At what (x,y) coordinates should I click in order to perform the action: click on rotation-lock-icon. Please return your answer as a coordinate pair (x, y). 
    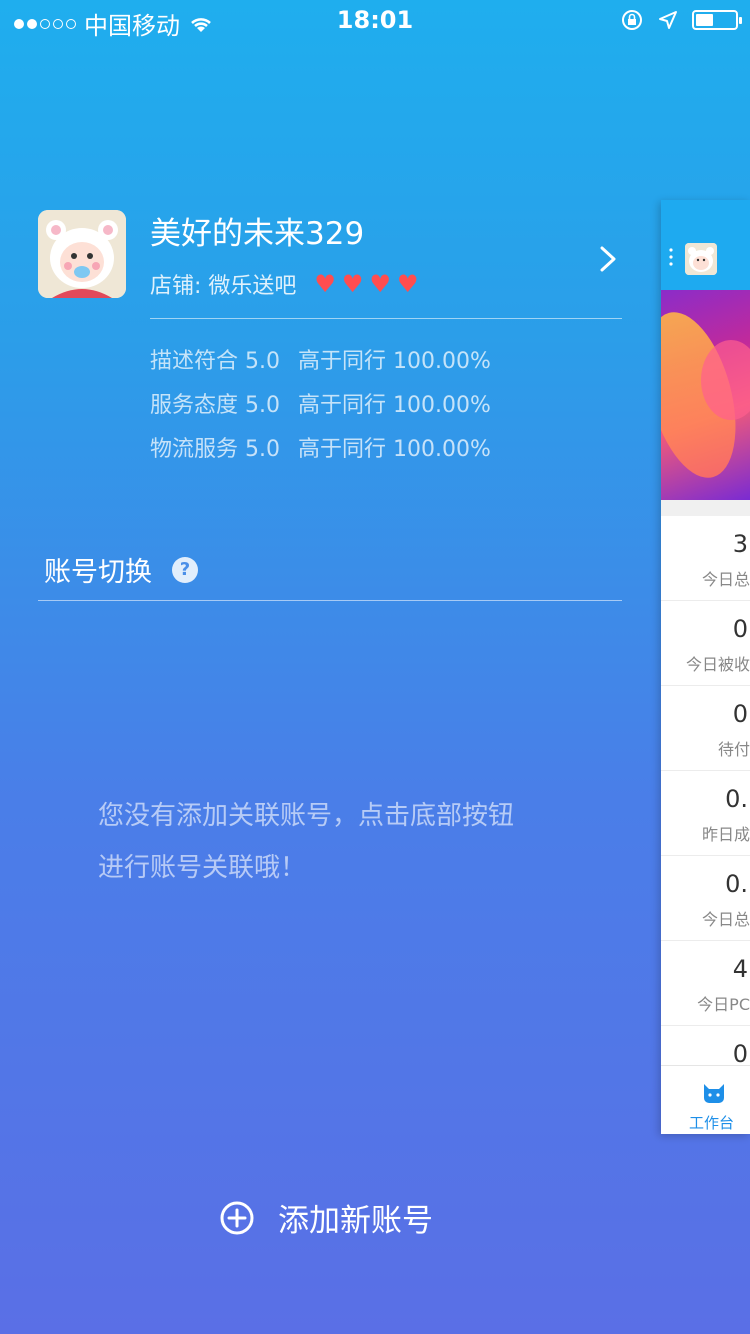
    Looking at the image, I should click on (632, 20).